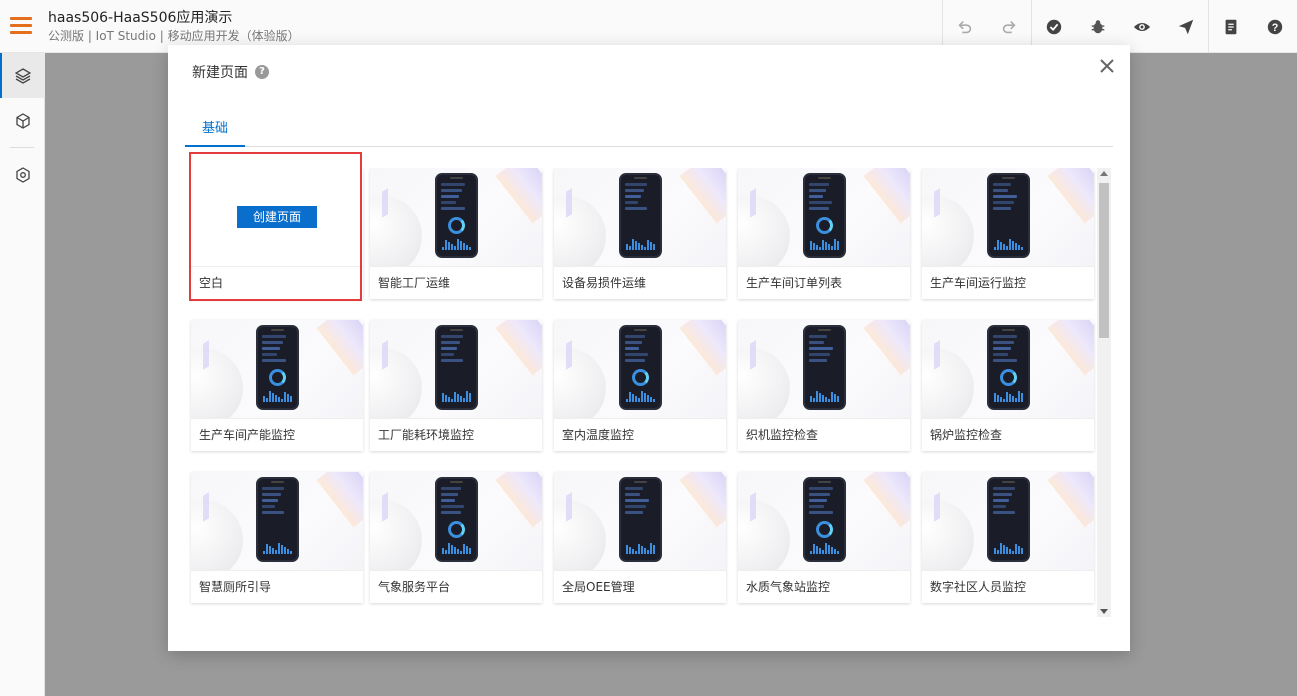 The height and width of the screenshot is (696, 1297). Describe the element at coordinates (1275, 26) in the screenshot. I see `help-icon: ?` at that location.